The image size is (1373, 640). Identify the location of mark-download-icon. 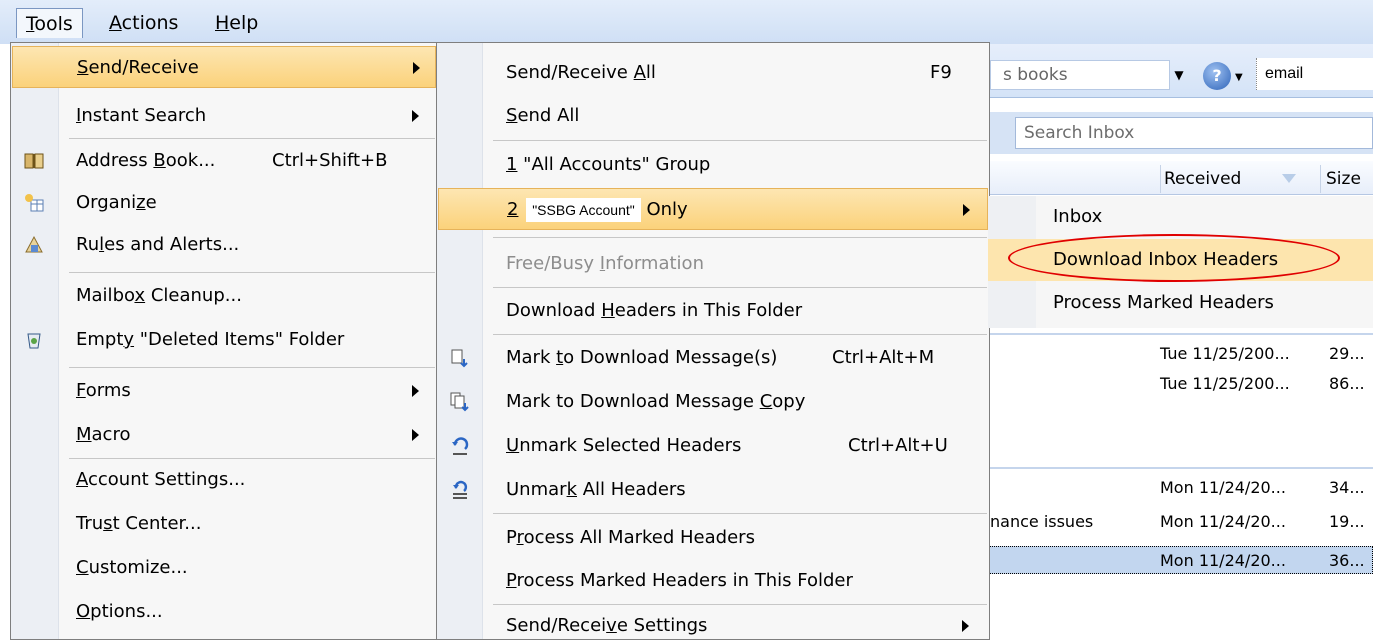
(460, 358).